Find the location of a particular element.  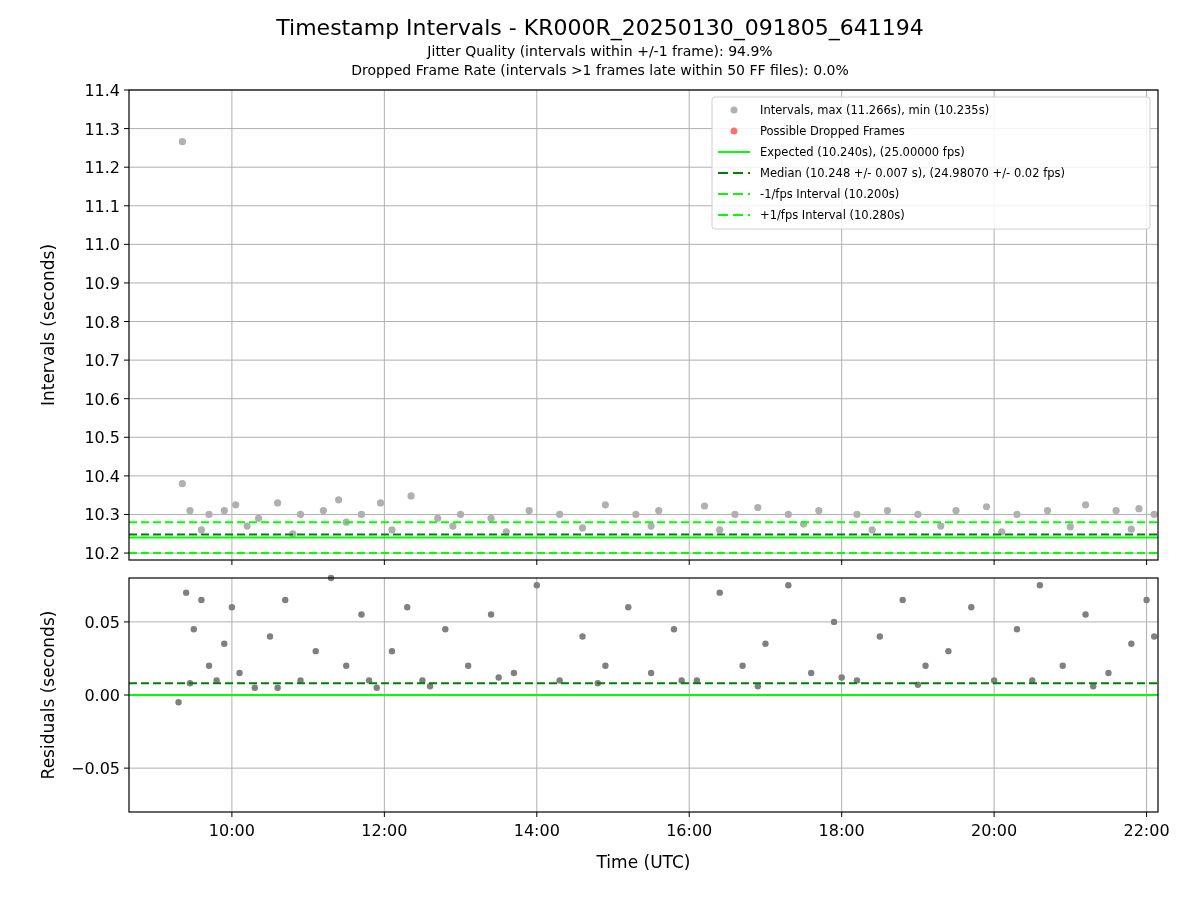

legend-label: Possible Dropped Frames is located at coordinates (832, 131).